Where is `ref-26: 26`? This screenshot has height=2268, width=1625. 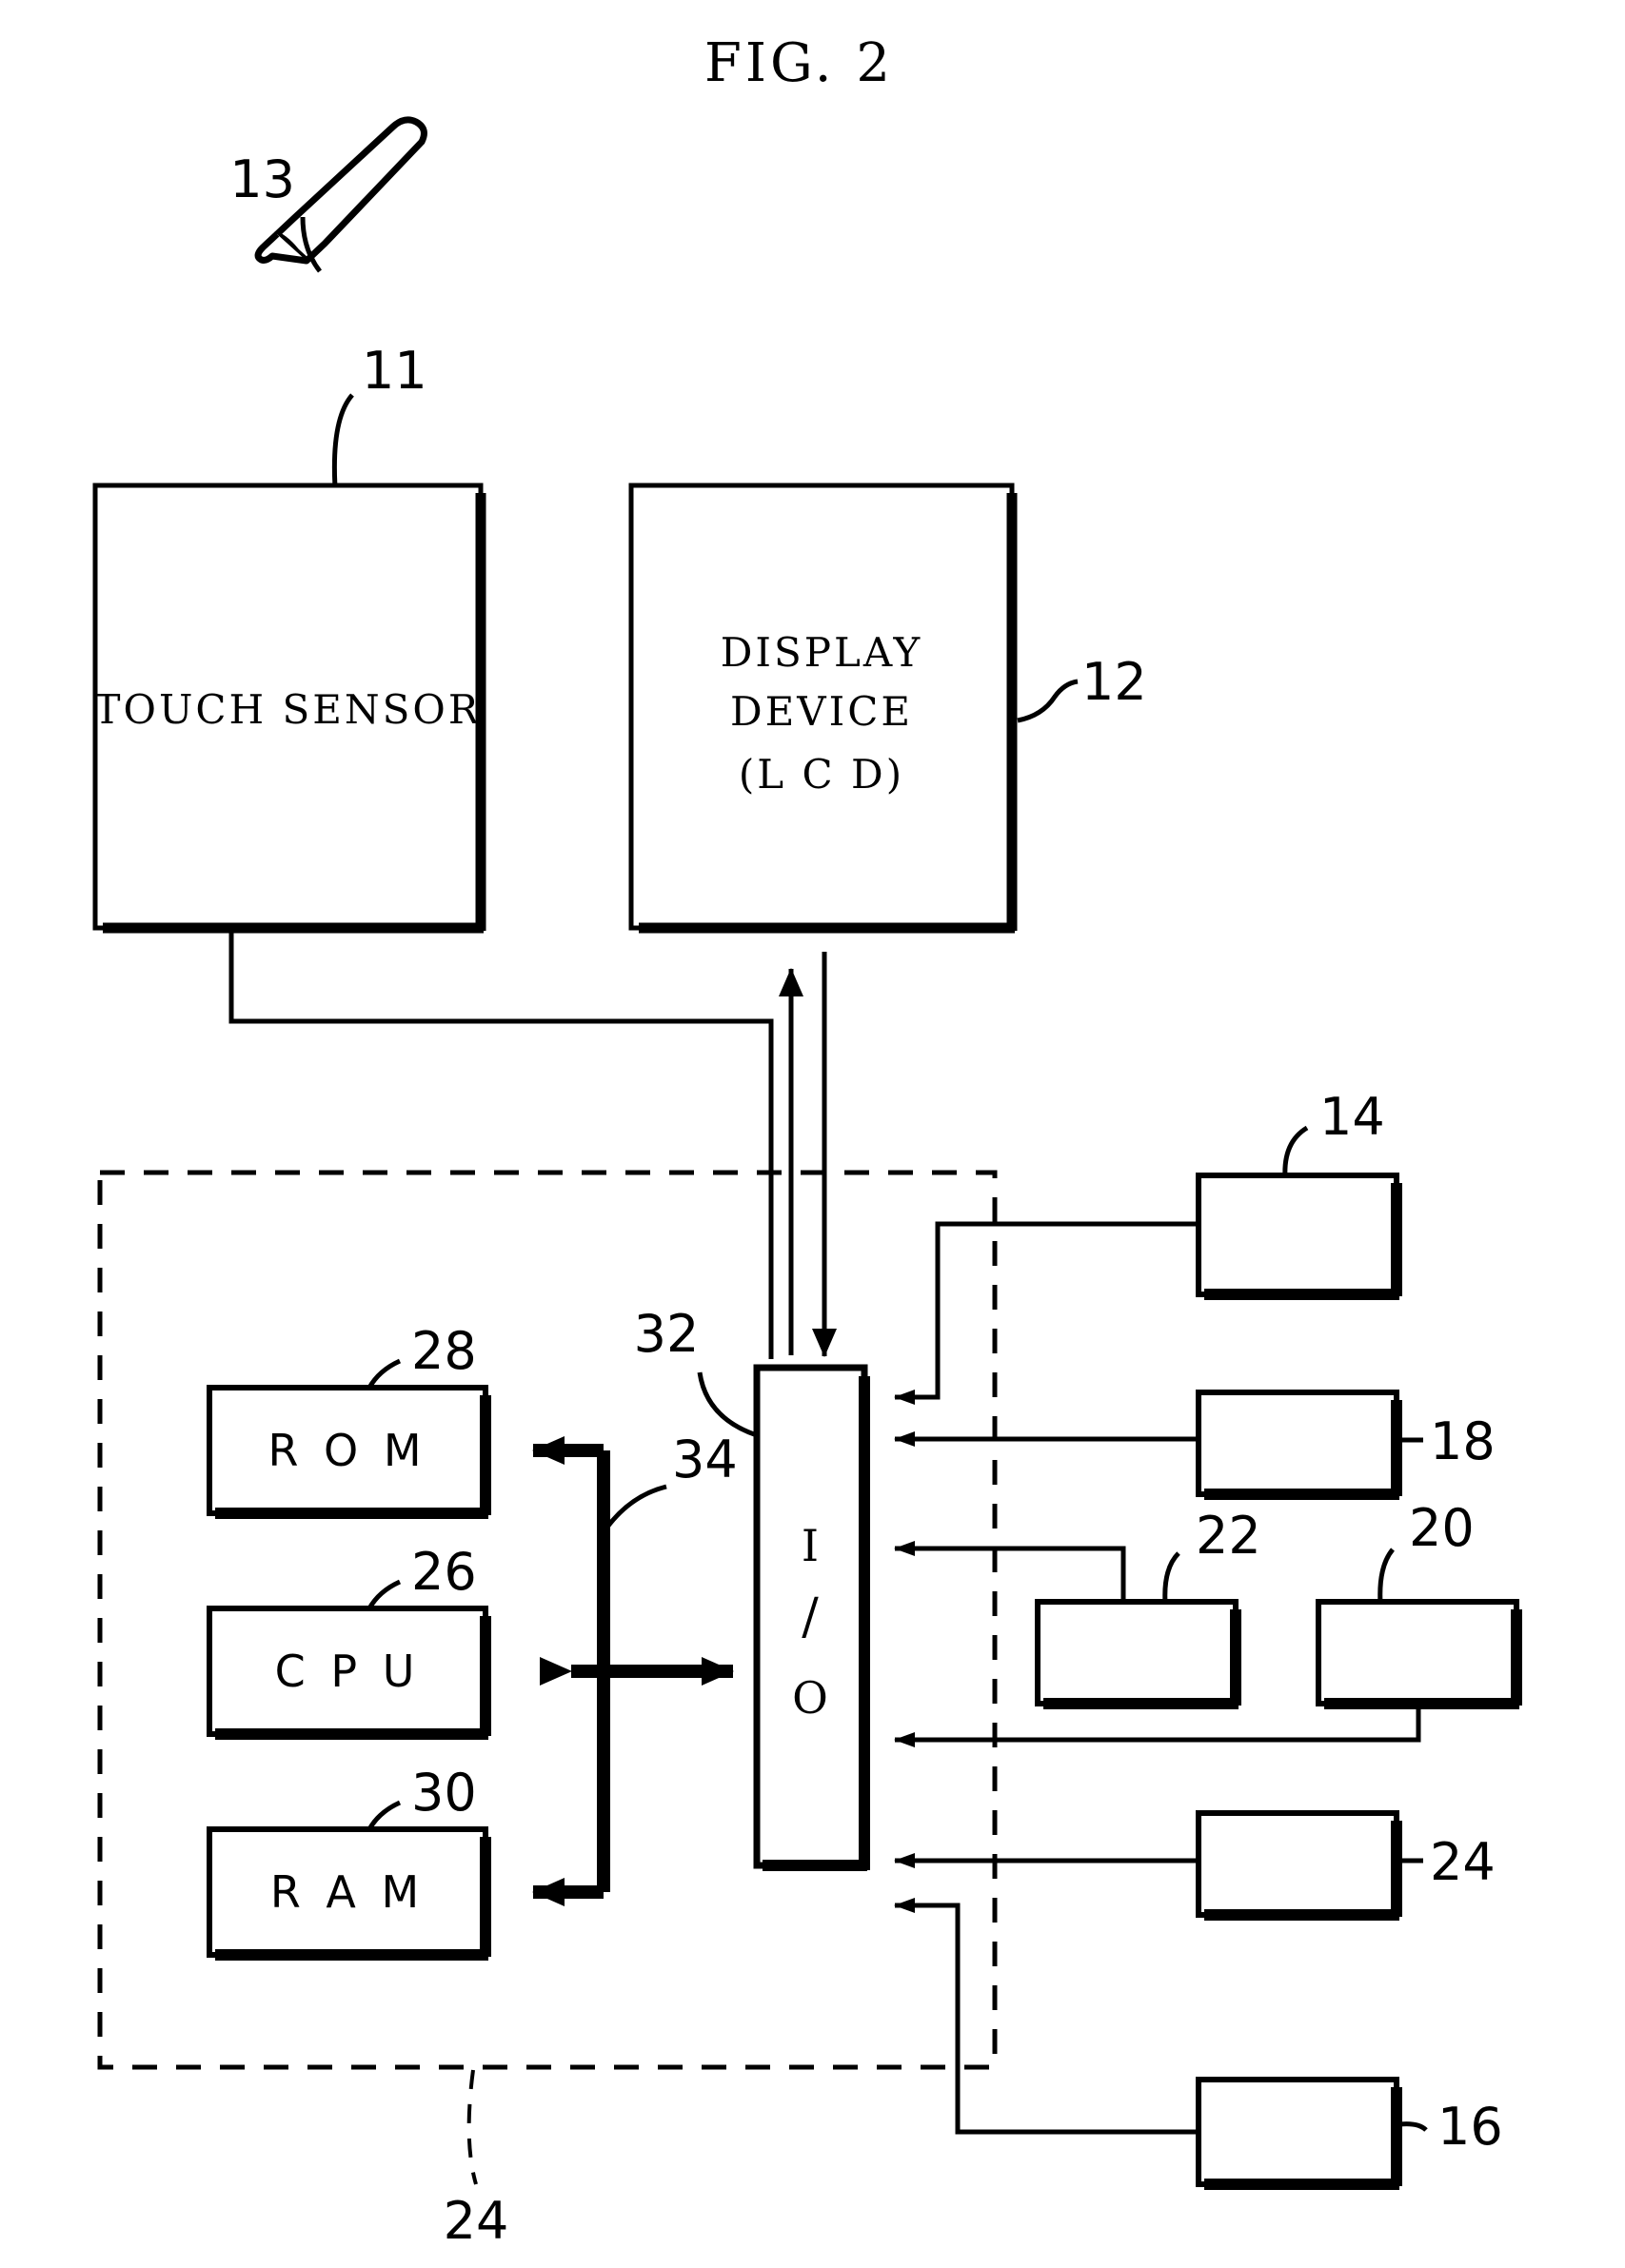 ref-26: 26 is located at coordinates (444, 1572).